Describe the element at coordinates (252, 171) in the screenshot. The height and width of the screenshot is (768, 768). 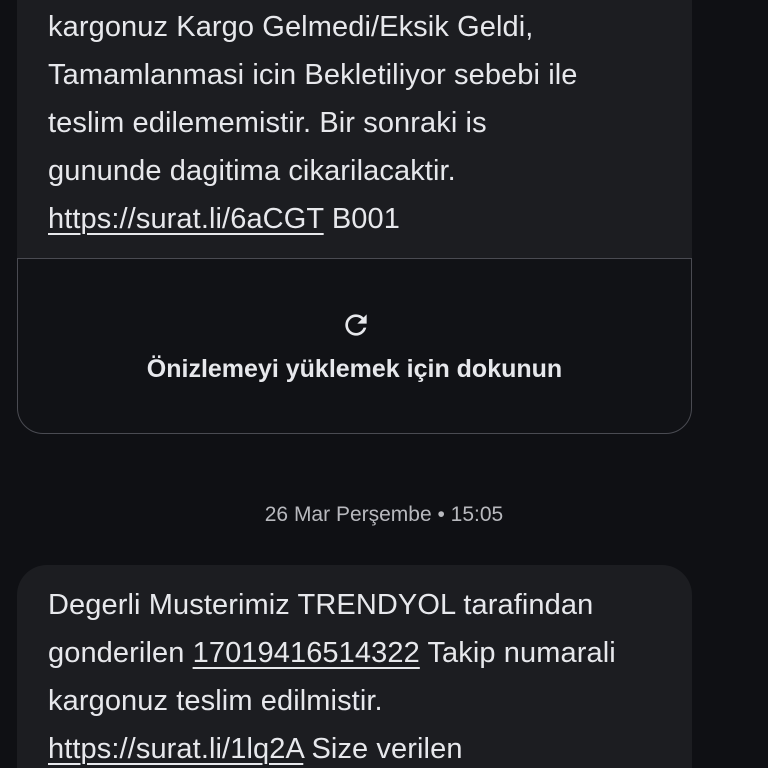
I see `message-line: gununde dagitima cikarilacaktir.` at that location.